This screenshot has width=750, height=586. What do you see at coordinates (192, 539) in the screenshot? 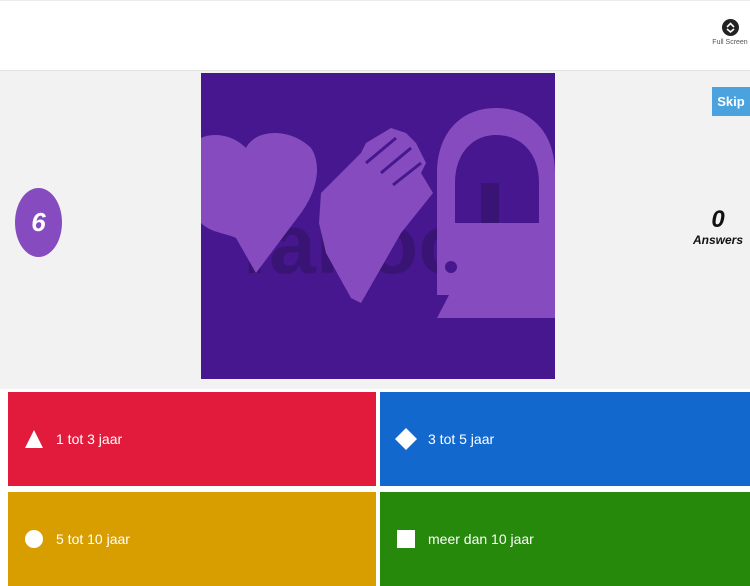
I see `answer-option-yellow: 5 tot 10 jaar` at bounding box center [192, 539].